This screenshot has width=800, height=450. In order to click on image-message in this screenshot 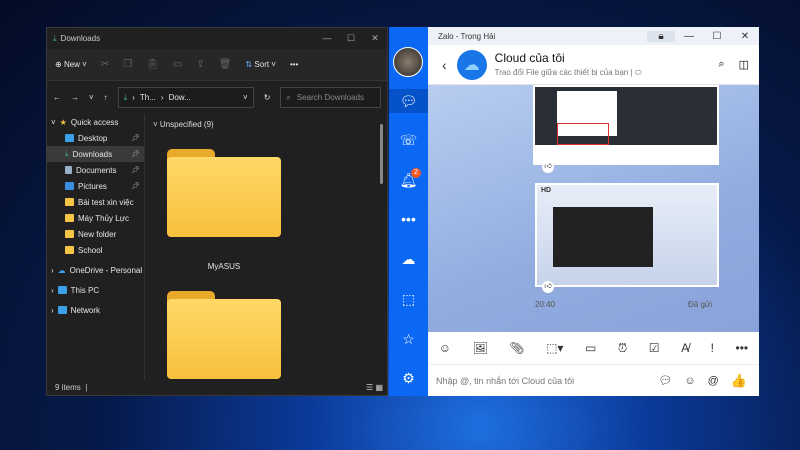, I will do `click(626, 125)`.